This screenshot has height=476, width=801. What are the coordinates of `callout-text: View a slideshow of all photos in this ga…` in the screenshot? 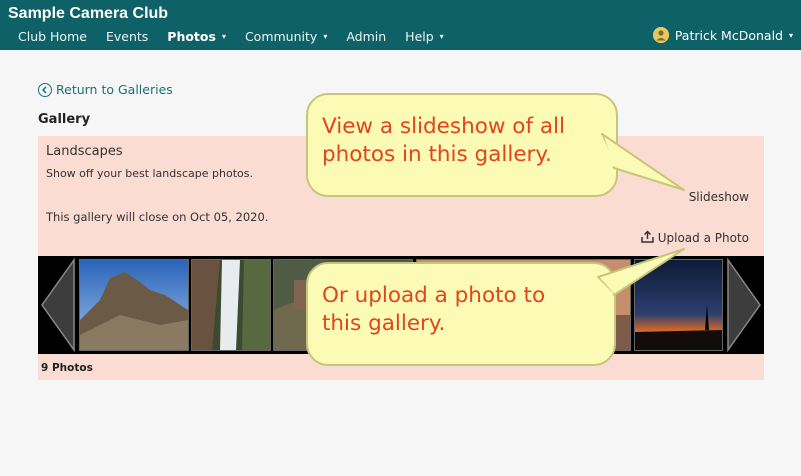 It's located at (443, 141).